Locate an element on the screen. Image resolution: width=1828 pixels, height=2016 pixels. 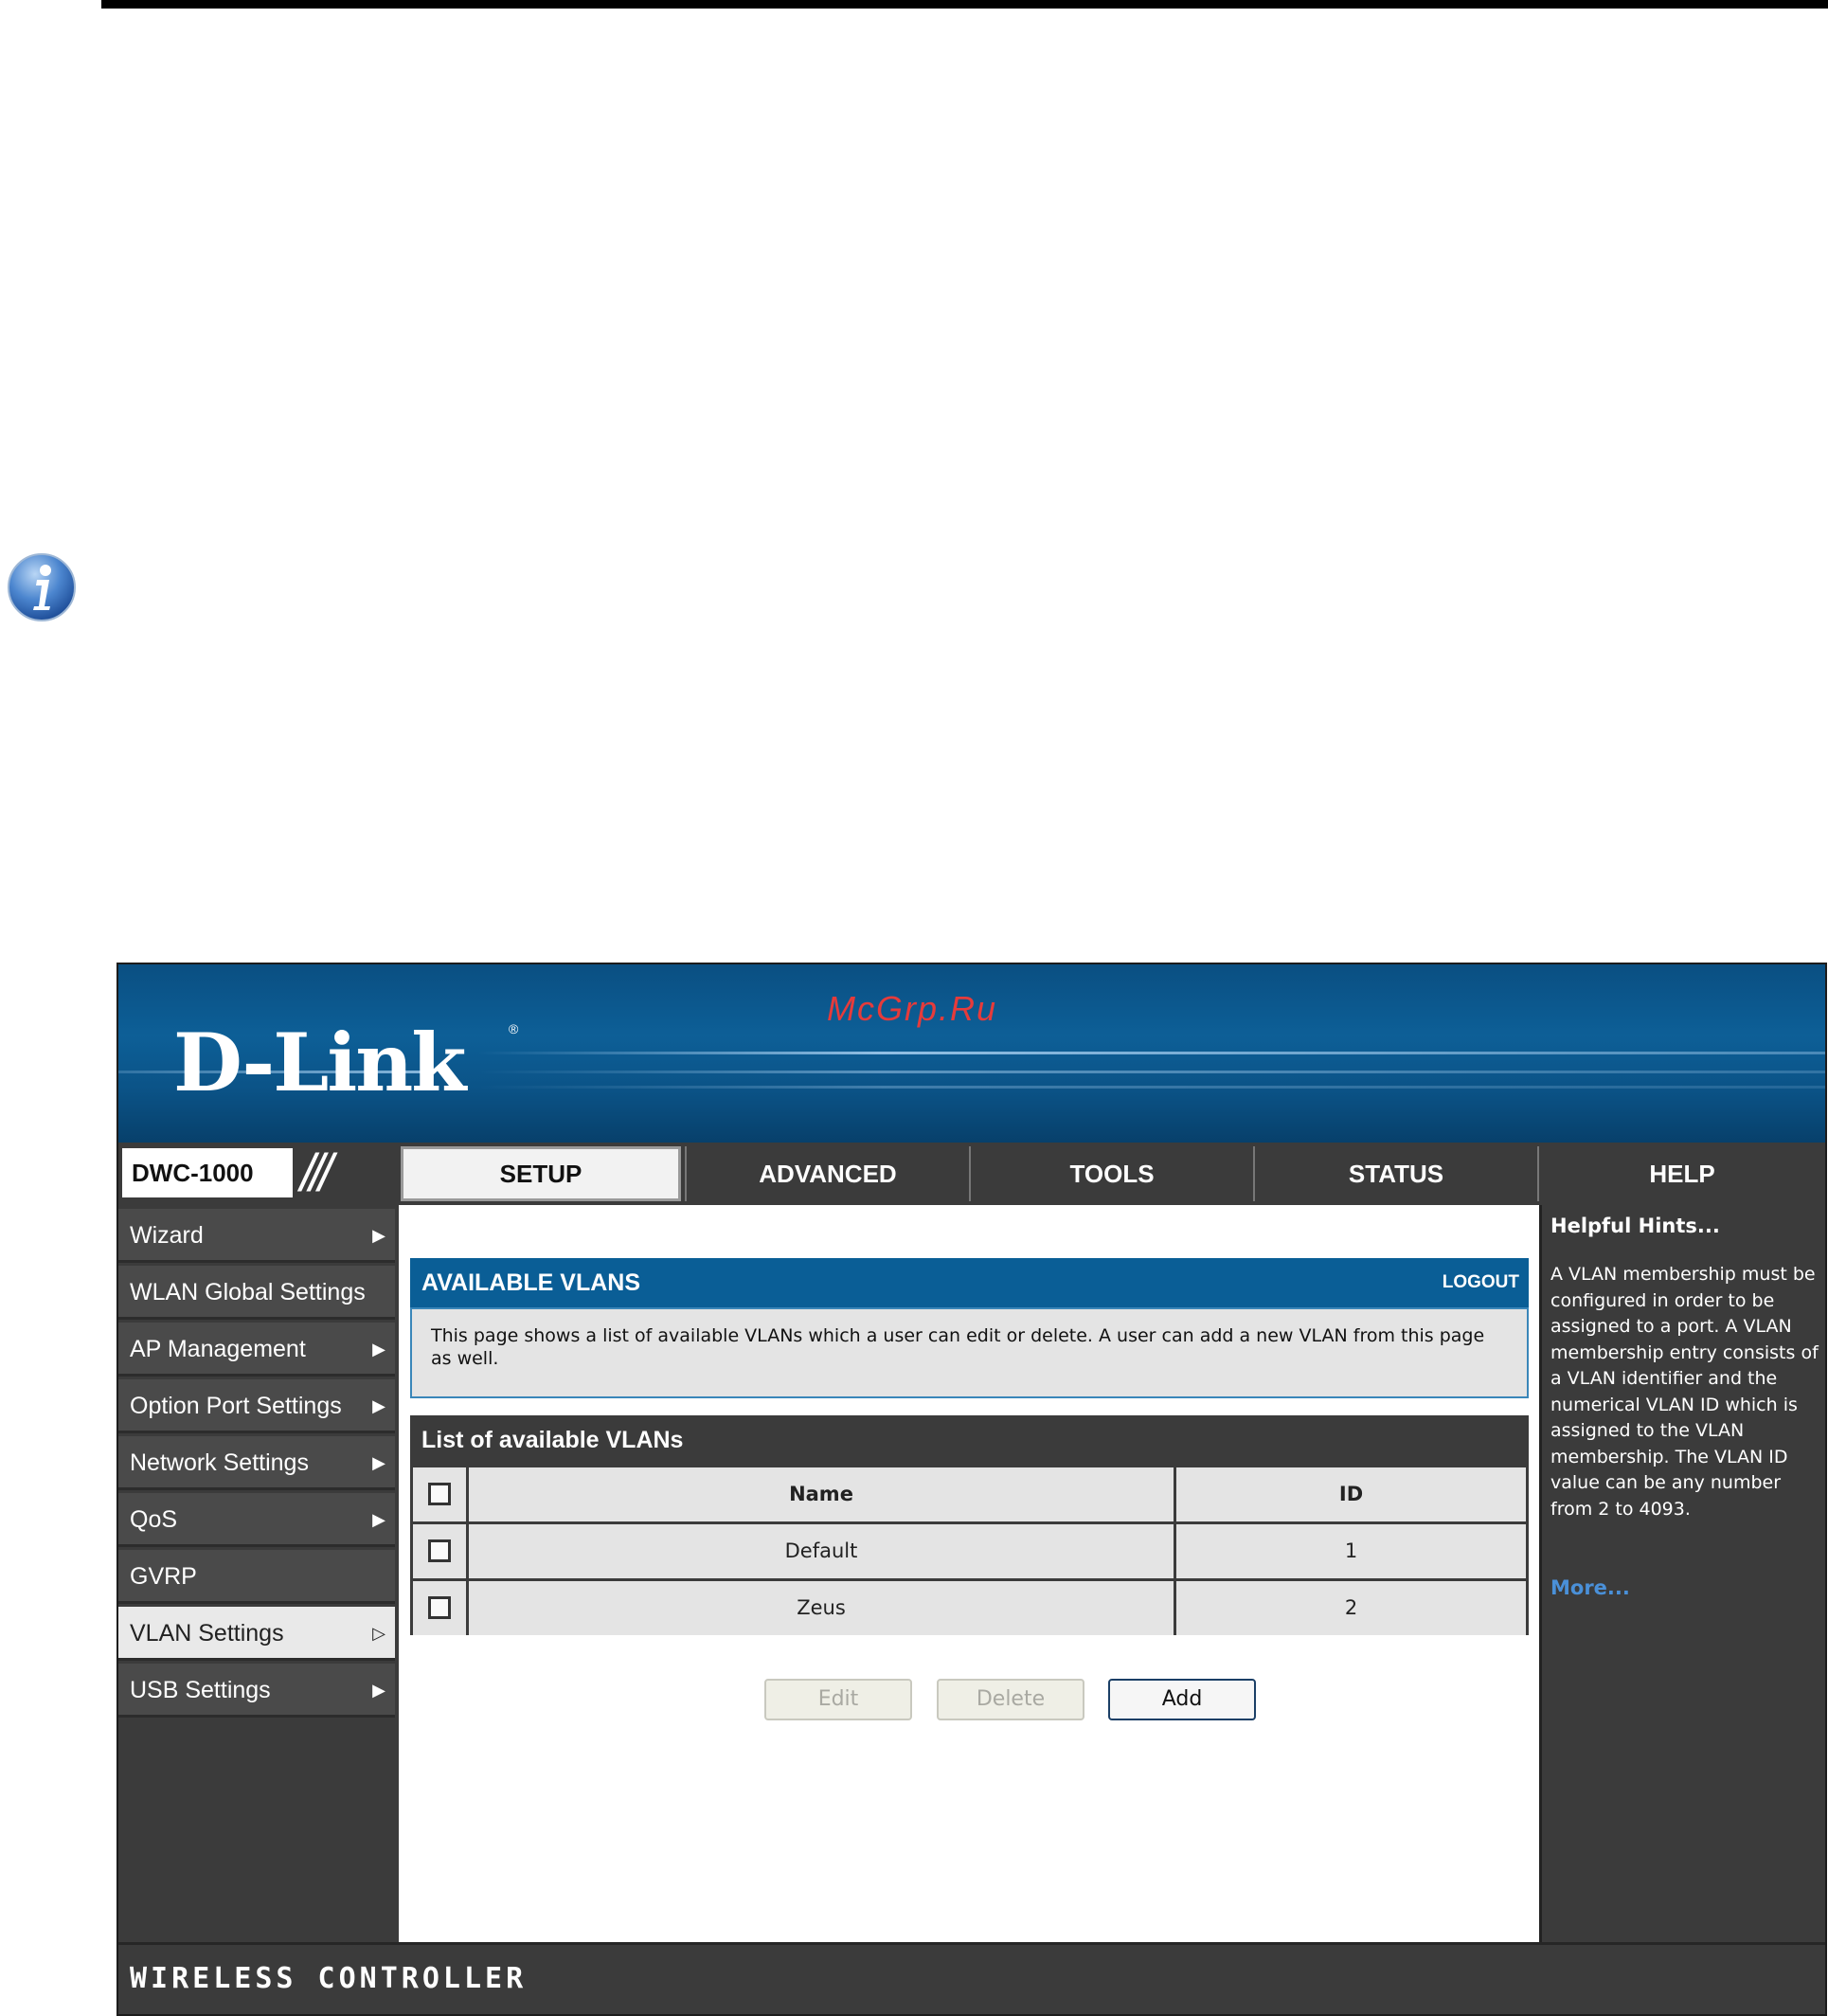
add-button: Add is located at coordinates (1182, 1699).